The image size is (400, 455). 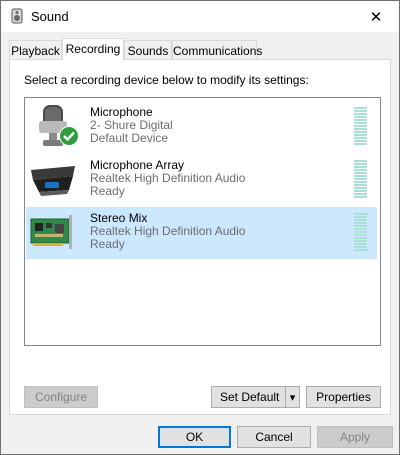 What do you see at coordinates (51, 232) in the screenshot?
I see `sound-card-icon` at bounding box center [51, 232].